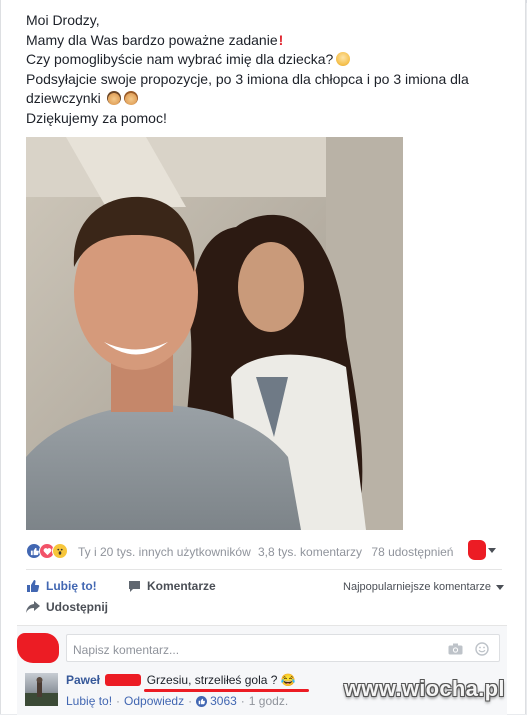 This screenshot has height=715, width=527. Describe the element at coordinates (48, 551) in the screenshot. I see `reaction-icons` at that location.